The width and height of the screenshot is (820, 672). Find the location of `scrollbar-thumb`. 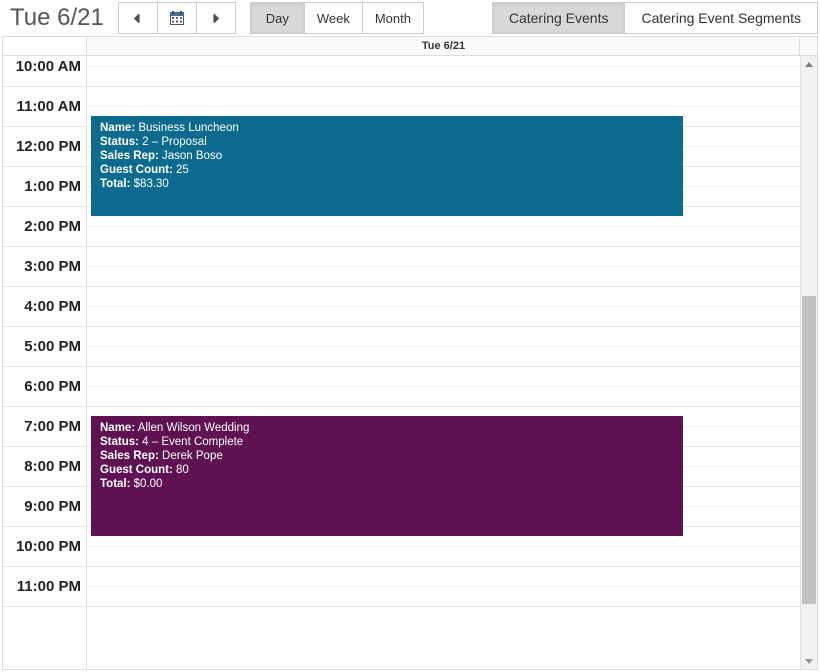

scrollbar-thumb is located at coordinates (809, 450).